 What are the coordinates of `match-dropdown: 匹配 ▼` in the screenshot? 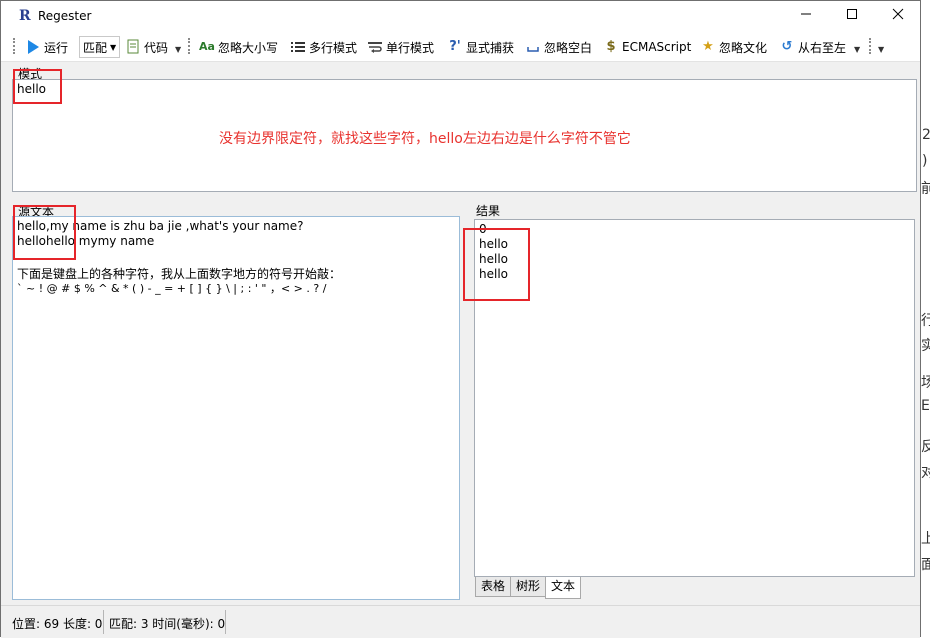 It's located at (100, 47).